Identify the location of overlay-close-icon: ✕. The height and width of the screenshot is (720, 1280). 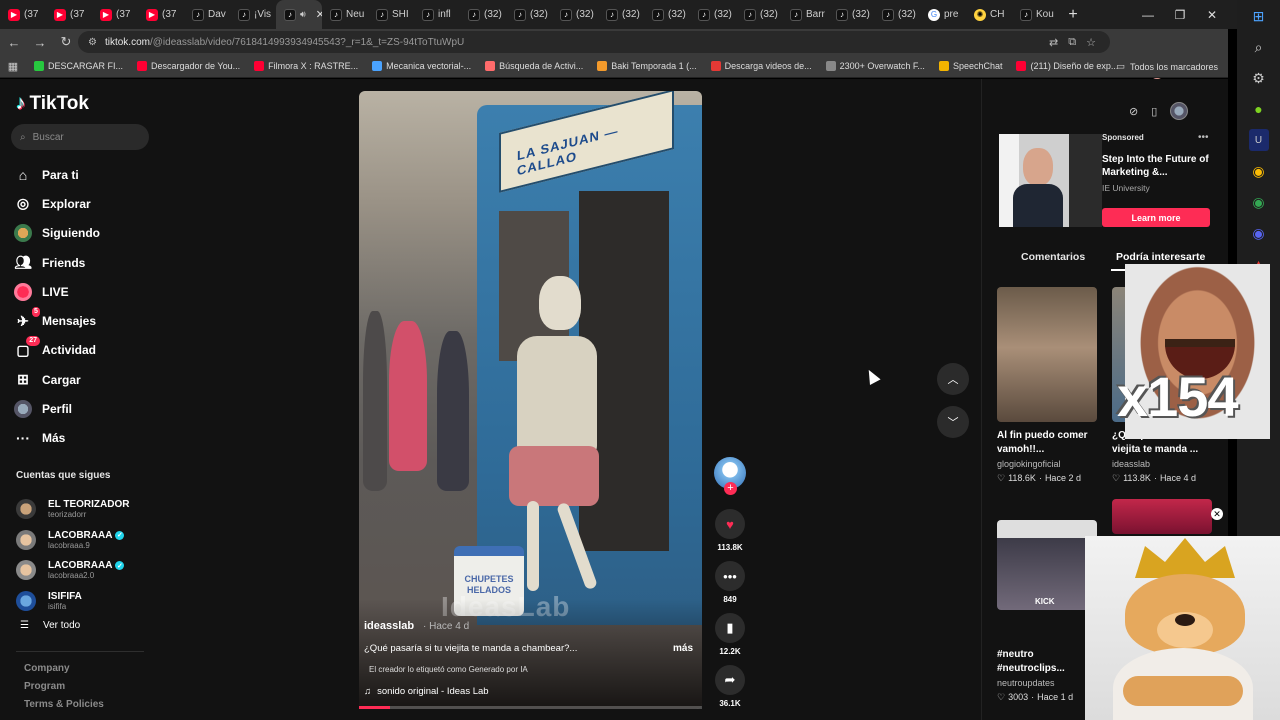
(1217, 514).